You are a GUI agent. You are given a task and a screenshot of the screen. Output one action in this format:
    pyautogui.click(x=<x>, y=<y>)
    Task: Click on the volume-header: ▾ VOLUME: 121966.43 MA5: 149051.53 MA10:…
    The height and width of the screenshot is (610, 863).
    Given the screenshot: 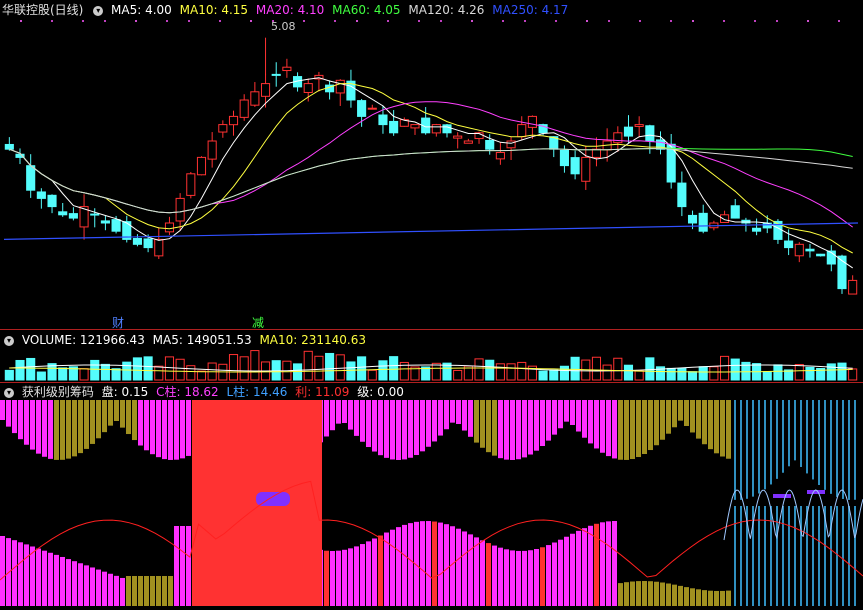 What is the action you would take?
    pyautogui.click(x=186, y=340)
    